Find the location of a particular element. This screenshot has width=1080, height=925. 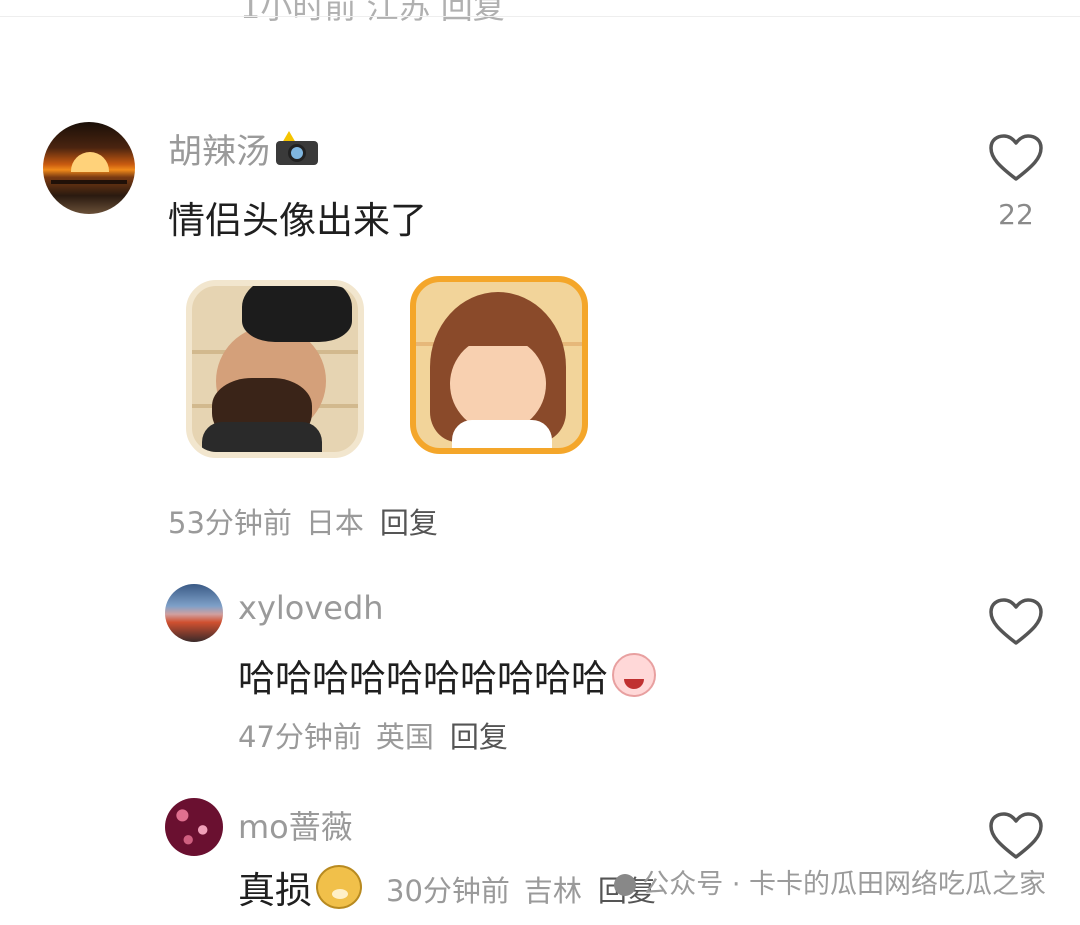

girl-avatar-sticker is located at coordinates (499, 365).